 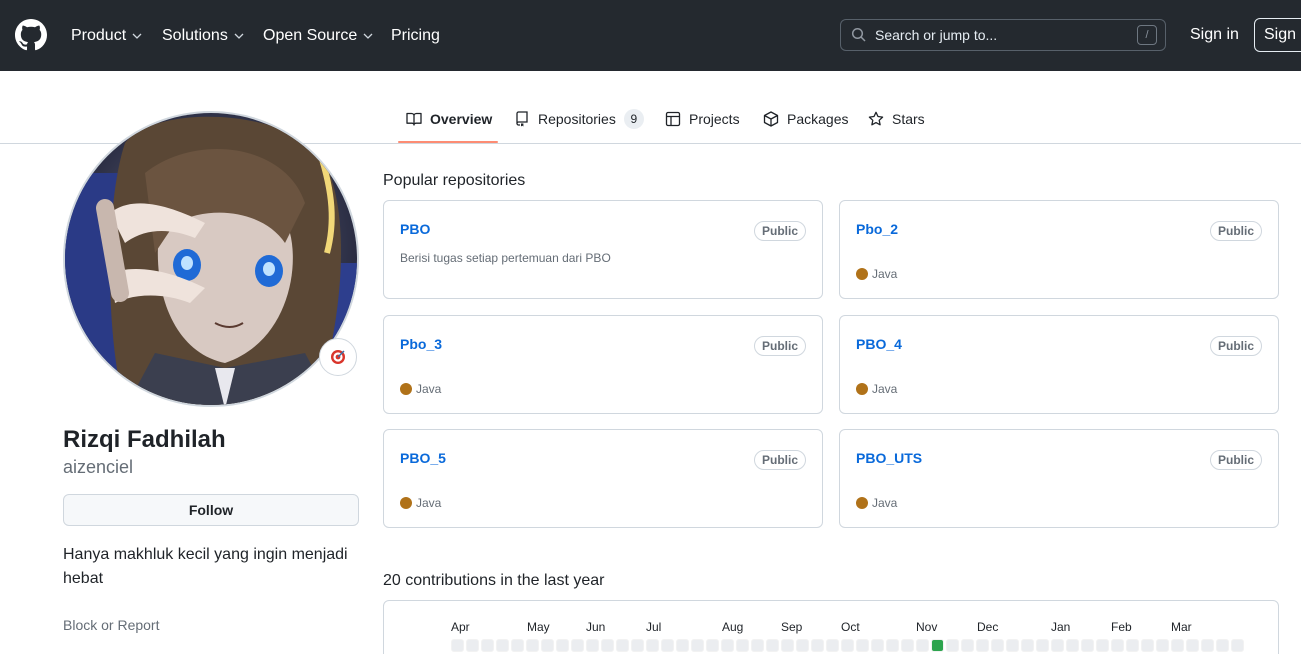 I want to click on month-label: Jul, so click(x=654, y=627).